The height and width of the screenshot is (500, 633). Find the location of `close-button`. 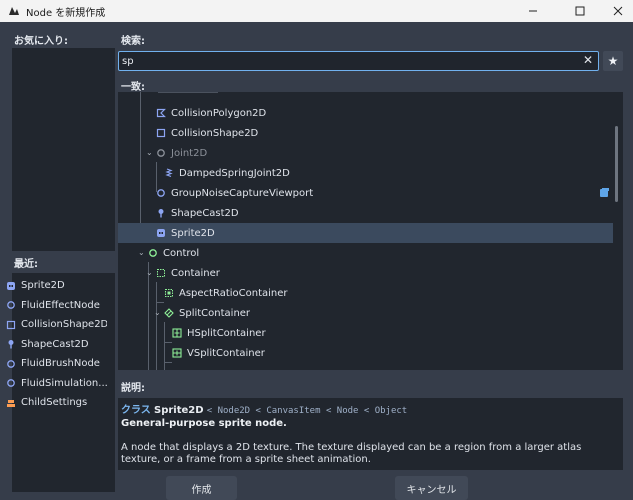

close-button is located at coordinates (618, 11).